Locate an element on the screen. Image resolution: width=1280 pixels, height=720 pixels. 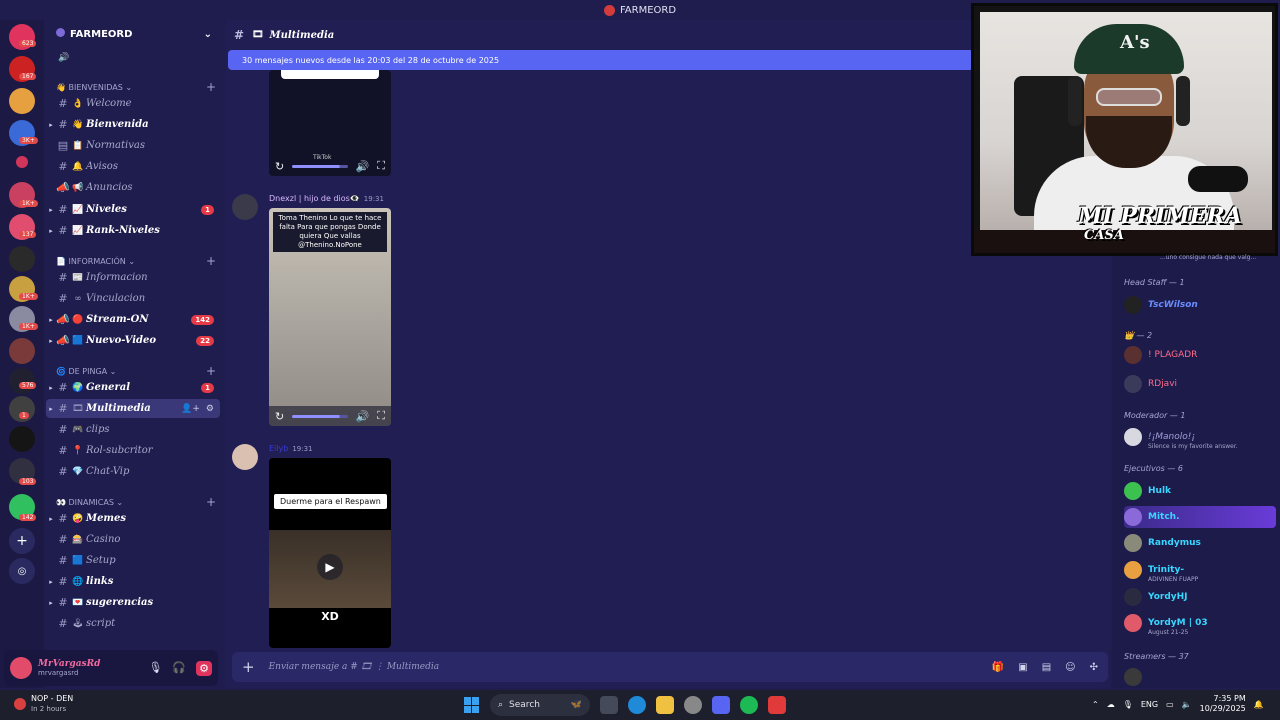
channel-informacion: # 📰 Informacion is located at coordinates (133, 277).